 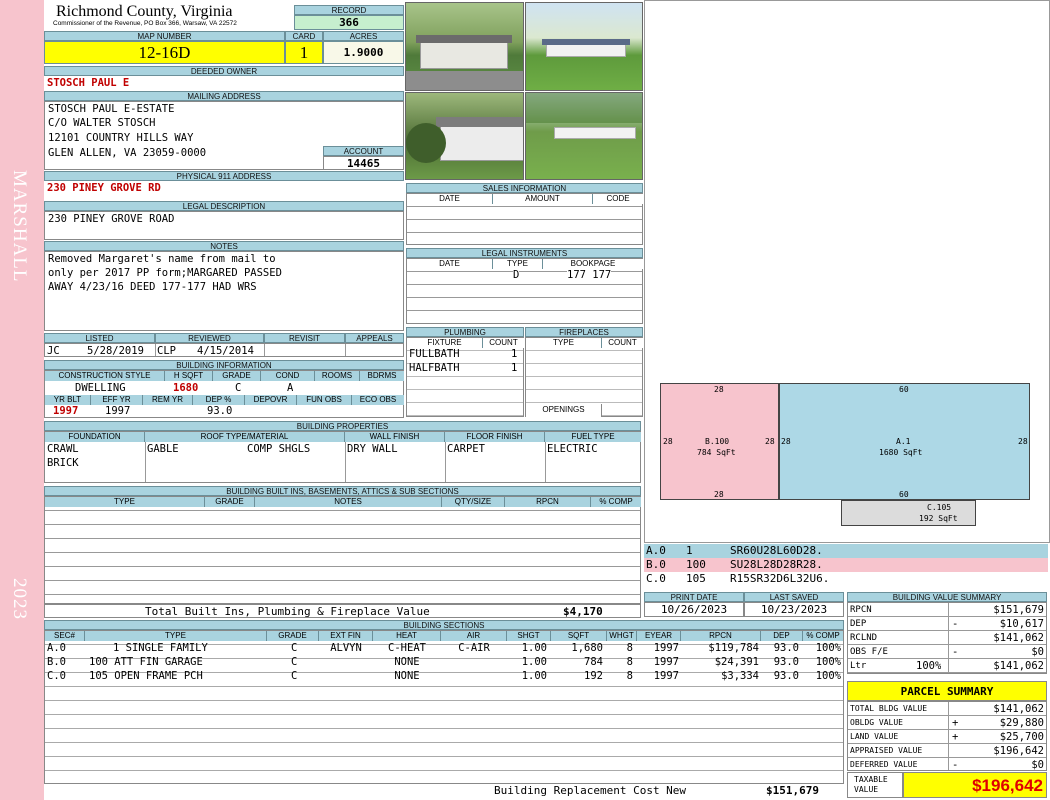 What do you see at coordinates (955, 723) in the screenshot?
I see `ps-obldg-sign: +` at bounding box center [955, 723].